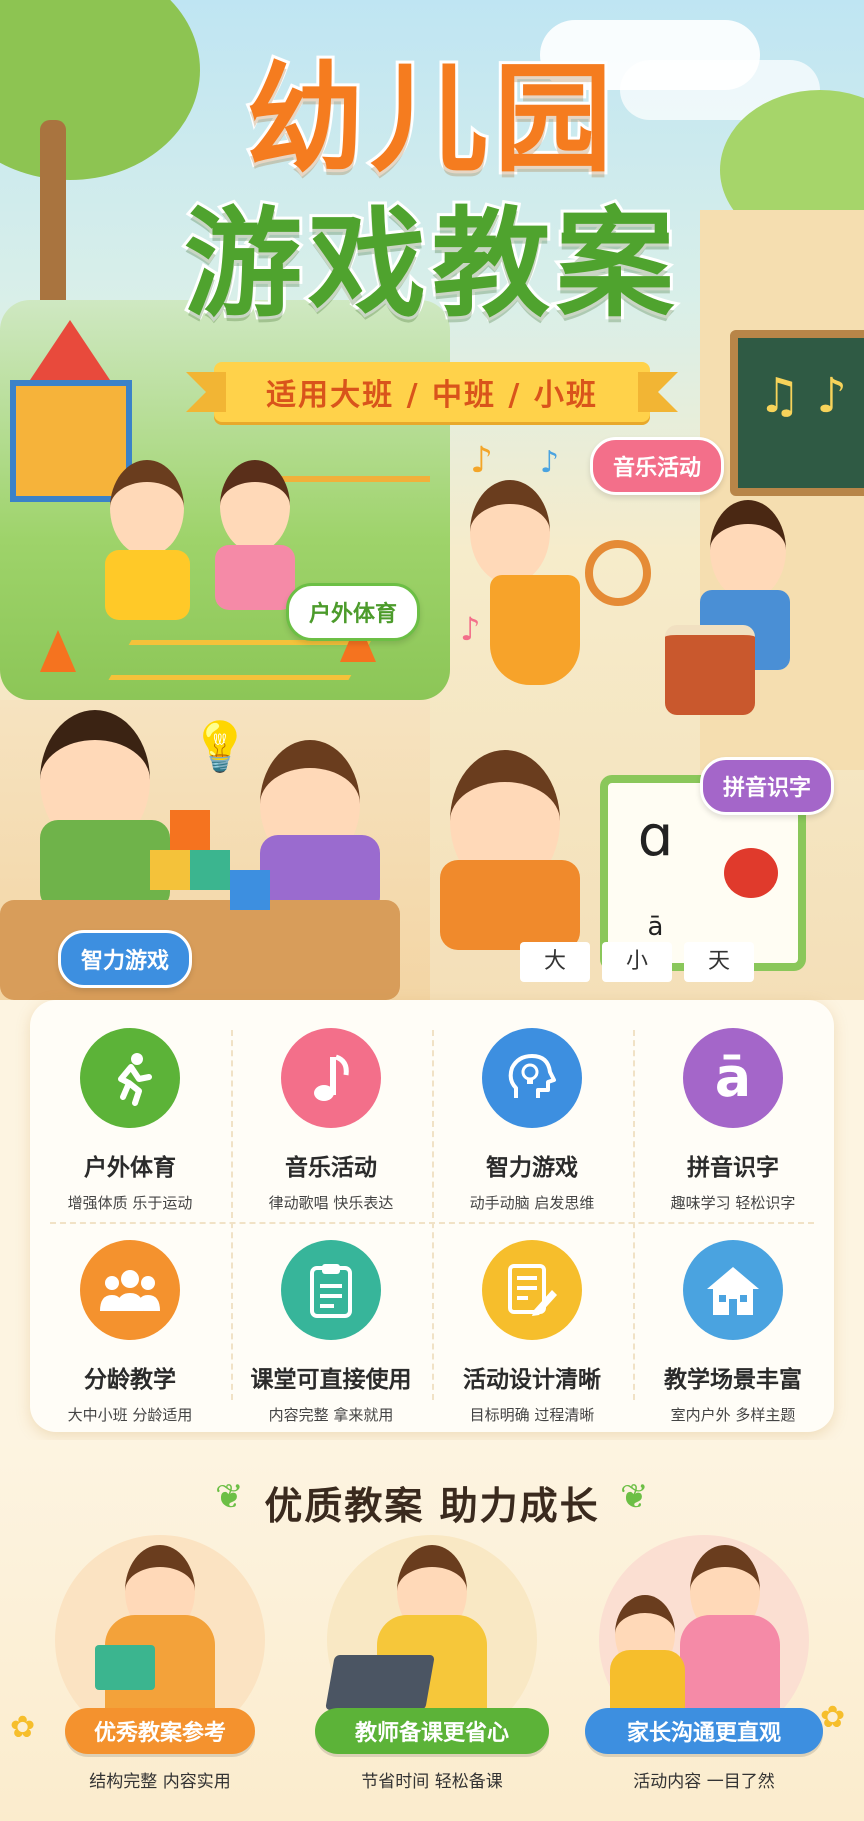  Describe the element at coordinates (130, 1290) in the screenshot. I see `group-people-icon` at that location.